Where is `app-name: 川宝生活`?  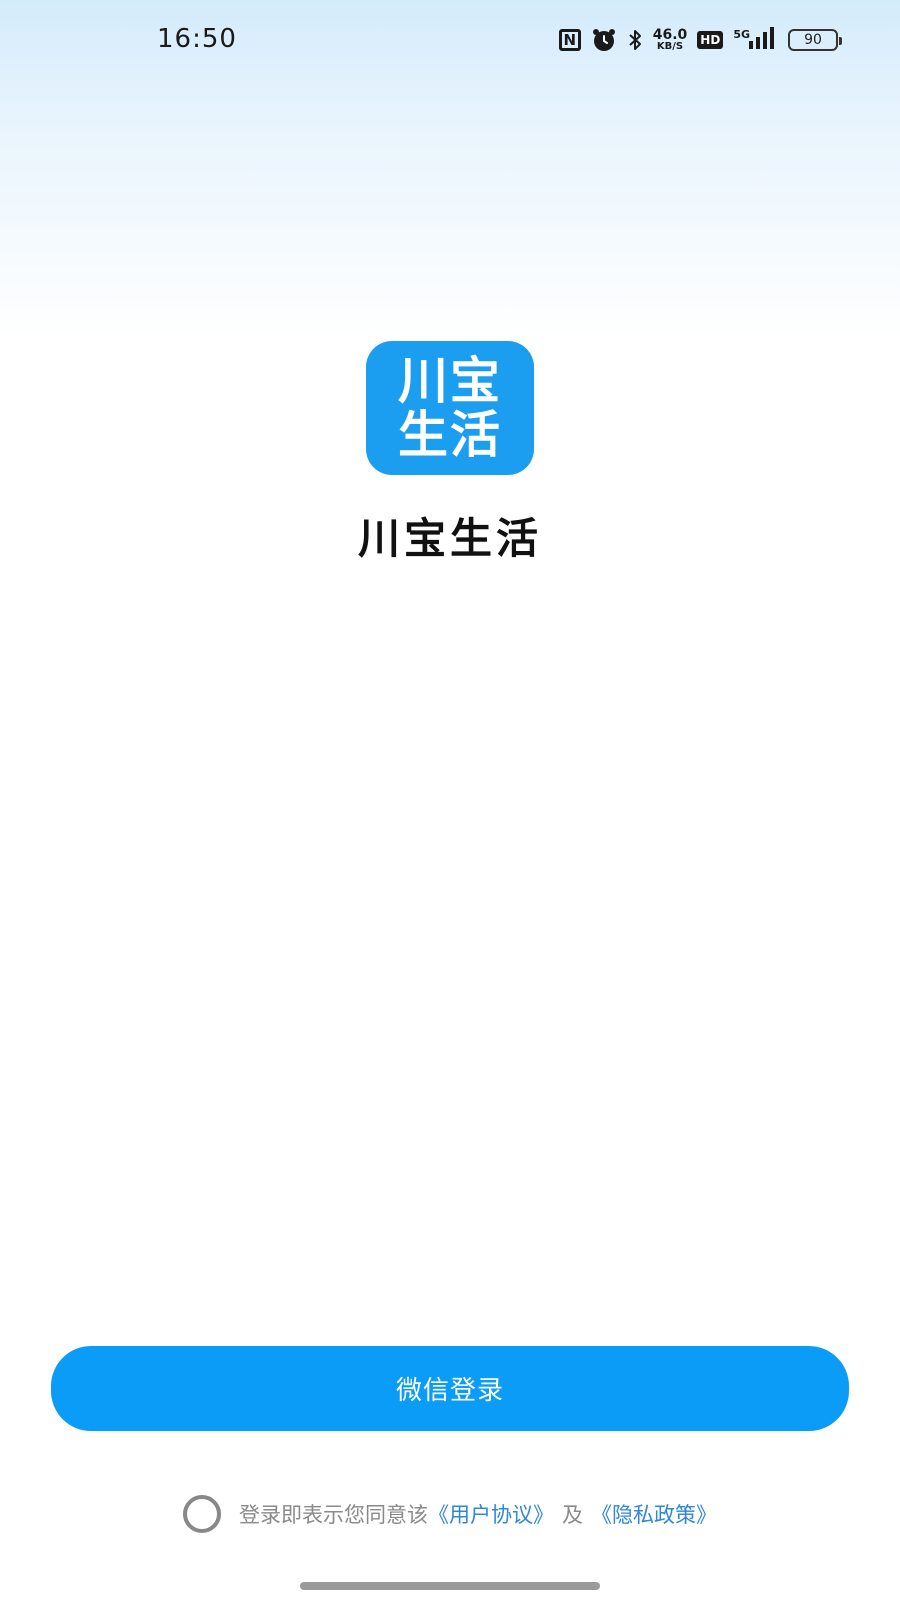
app-name: 川宝生活 is located at coordinates (449, 538).